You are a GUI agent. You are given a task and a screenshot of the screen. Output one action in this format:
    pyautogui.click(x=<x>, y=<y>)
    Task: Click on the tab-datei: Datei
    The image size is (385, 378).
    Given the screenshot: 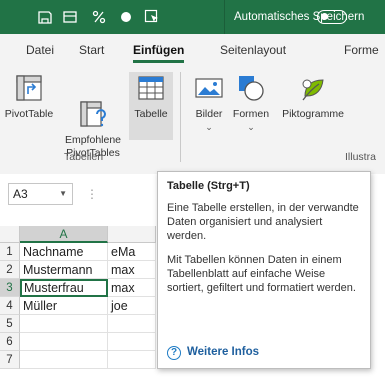 What is the action you would take?
    pyautogui.click(x=40, y=50)
    